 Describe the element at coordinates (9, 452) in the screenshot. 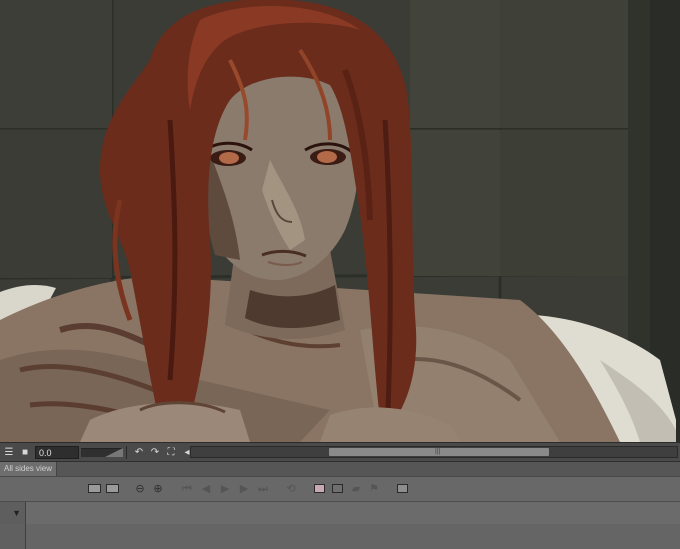

I see `menu-icon: ☰` at that location.